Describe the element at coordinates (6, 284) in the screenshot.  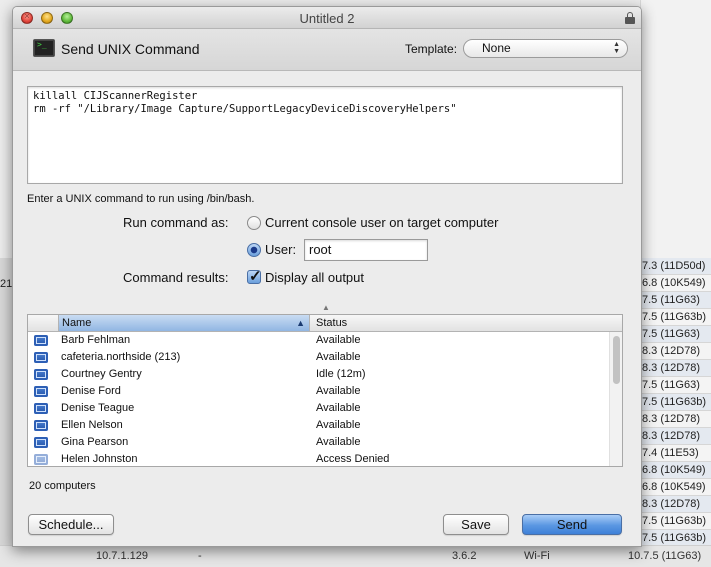
I see `background-left-fragment: 21` at that location.